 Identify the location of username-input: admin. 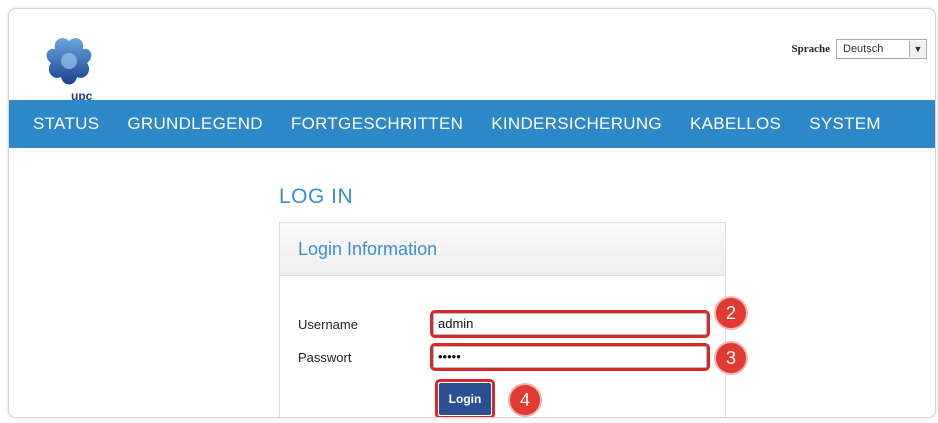
(570, 324).